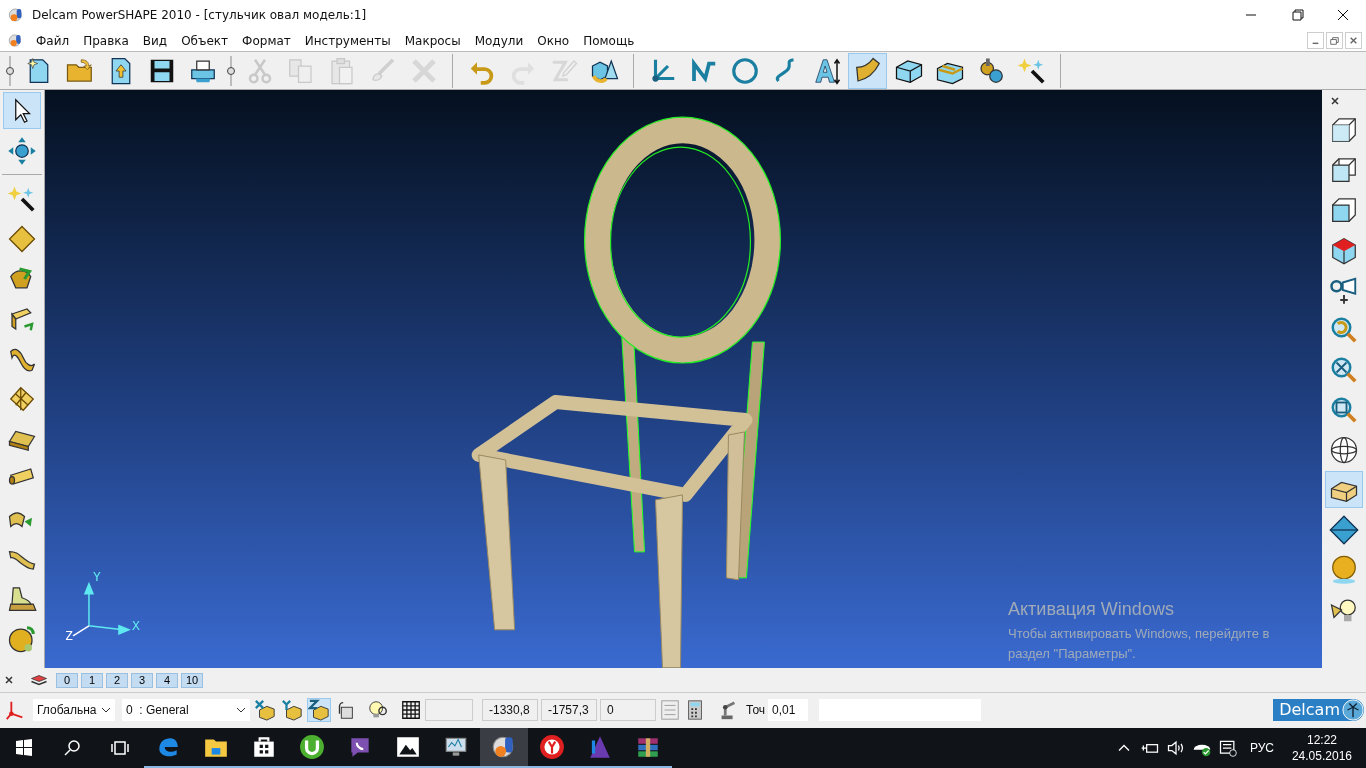 The width and height of the screenshot is (1366, 768). What do you see at coordinates (504, 748) in the screenshot?
I see `app-taskbar-button` at bounding box center [504, 748].